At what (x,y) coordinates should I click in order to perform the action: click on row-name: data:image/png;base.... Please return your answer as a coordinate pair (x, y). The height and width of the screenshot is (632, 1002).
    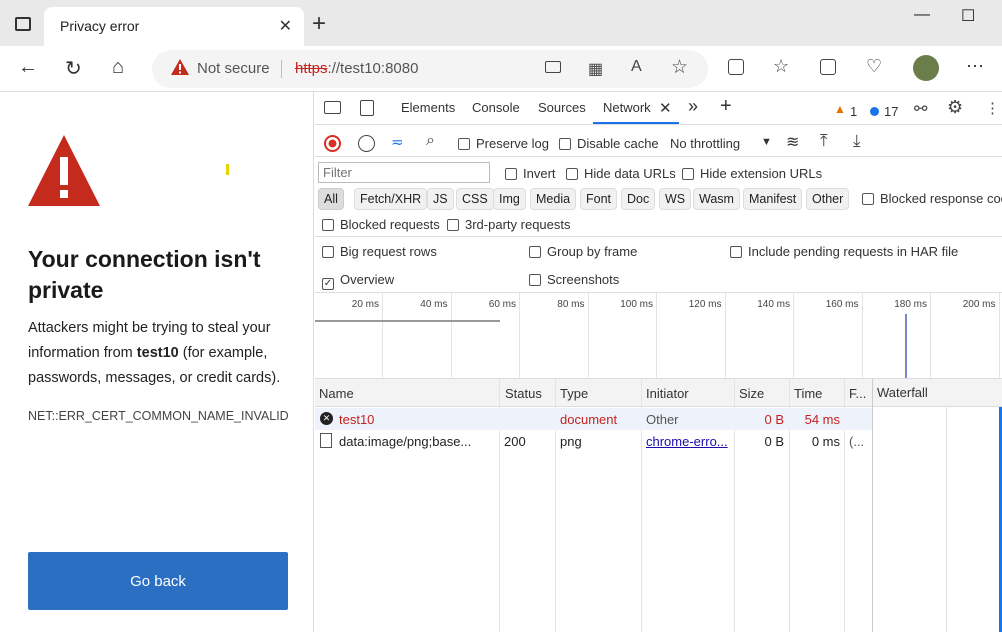
    Looking at the image, I should click on (405, 441).